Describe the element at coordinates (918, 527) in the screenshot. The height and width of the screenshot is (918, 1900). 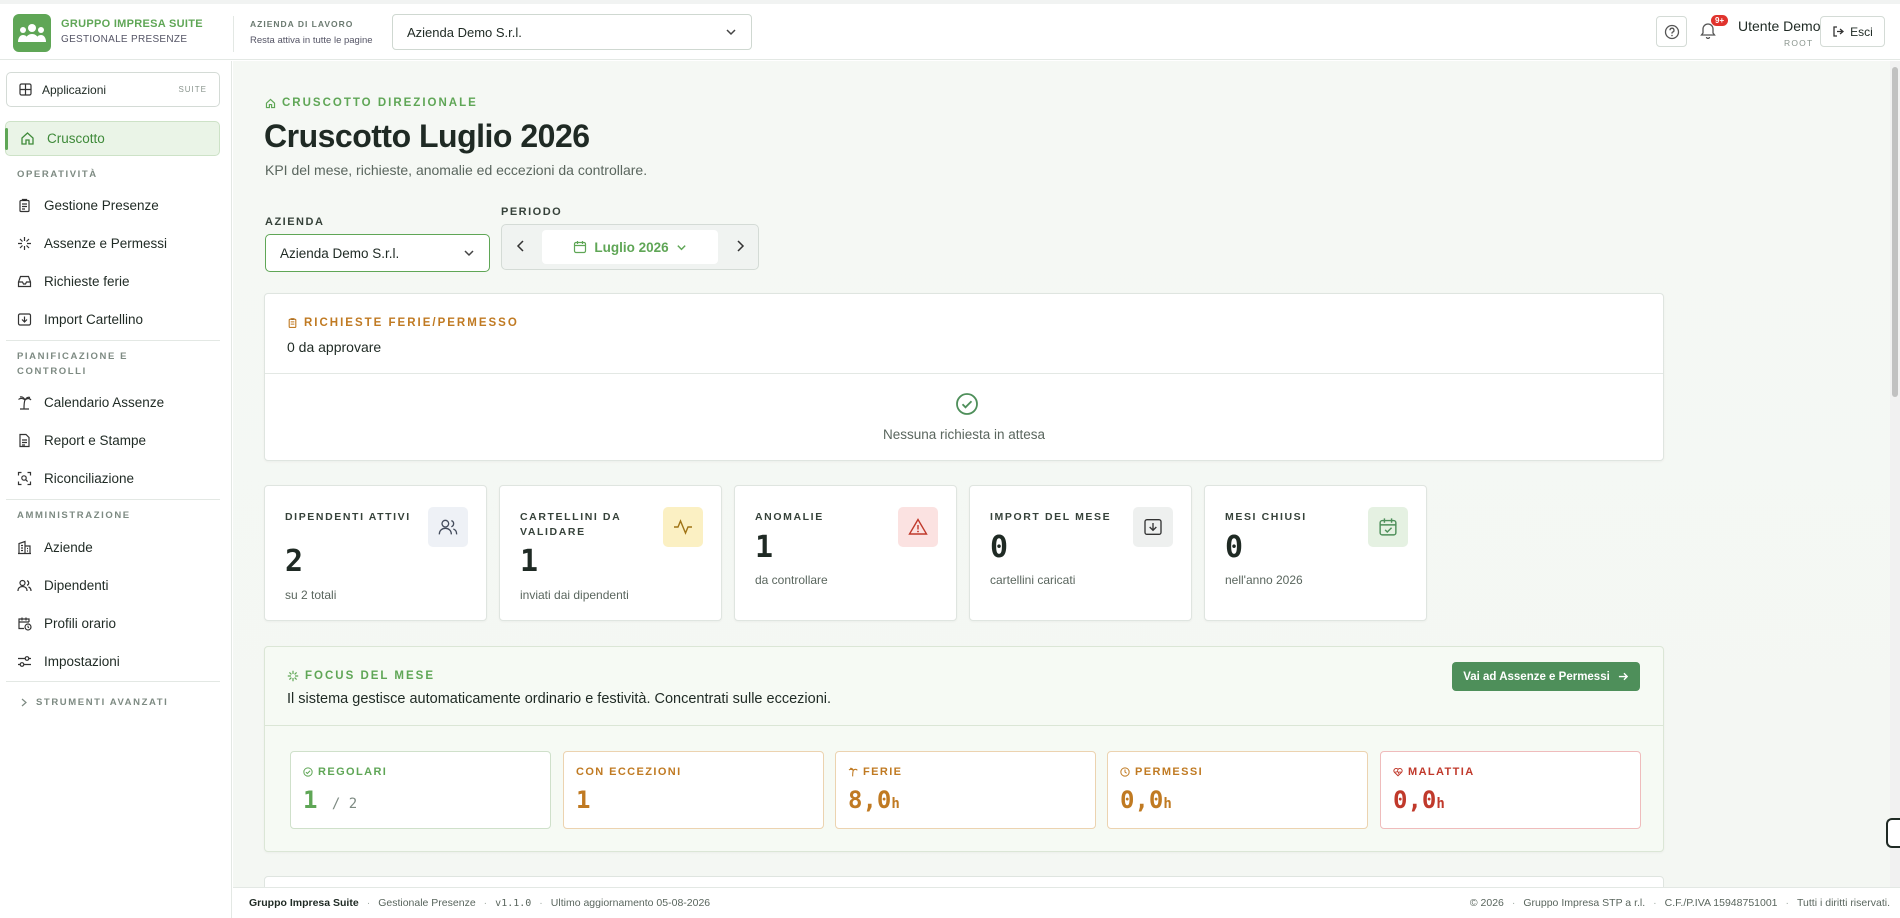
I see `alert-triangle-icon` at that location.